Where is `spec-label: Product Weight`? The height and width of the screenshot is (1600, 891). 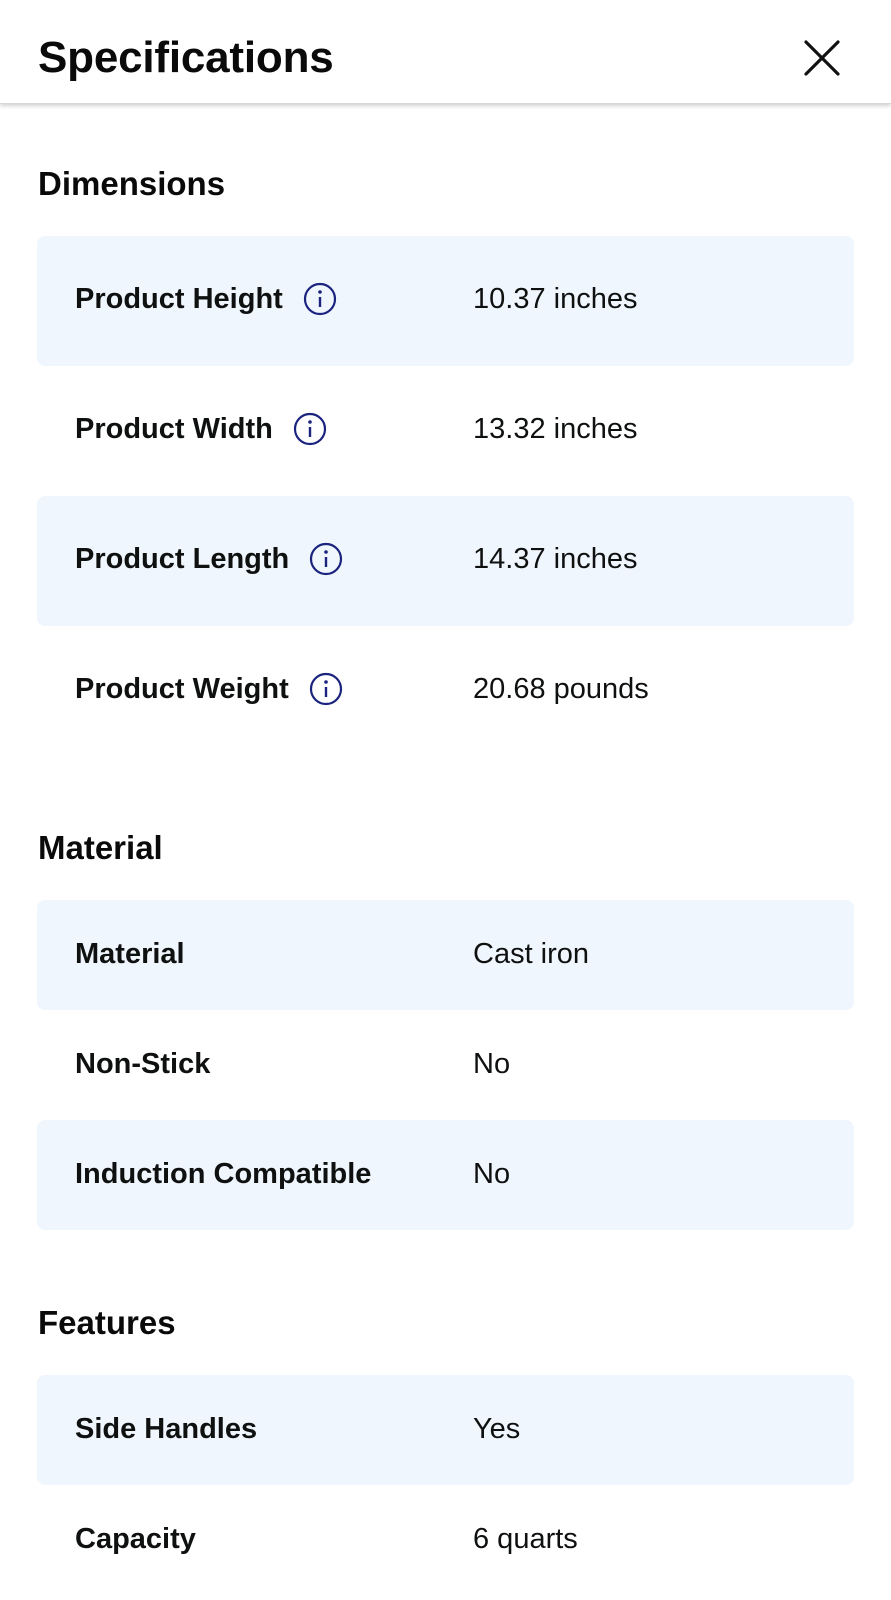 spec-label: Product Weight is located at coordinates (182, 689).